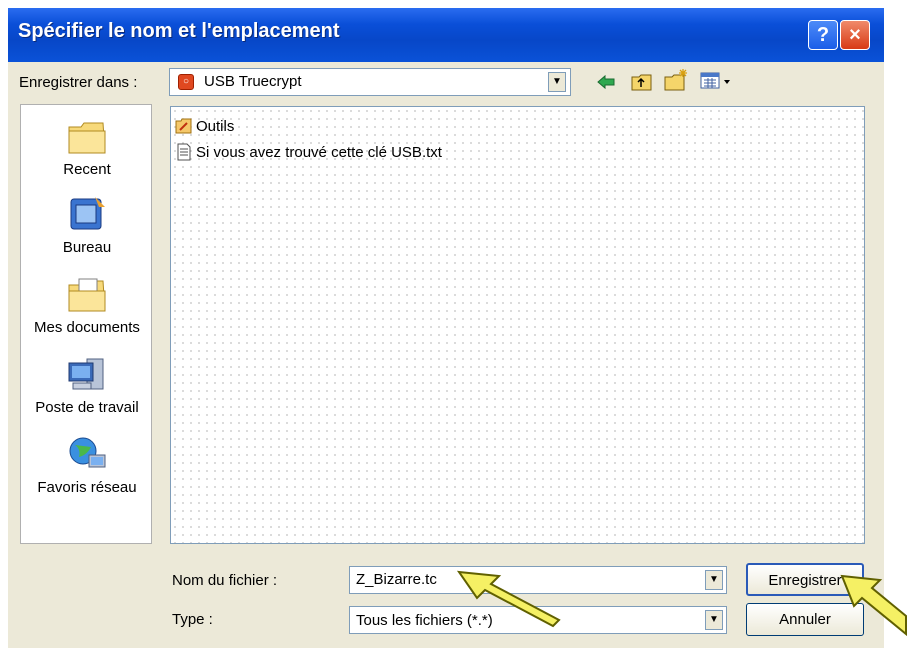  Describe the element at coordinates (396, 579) in the screenshot. I see `filename-value: Z_Bizarre.tc` at that location.